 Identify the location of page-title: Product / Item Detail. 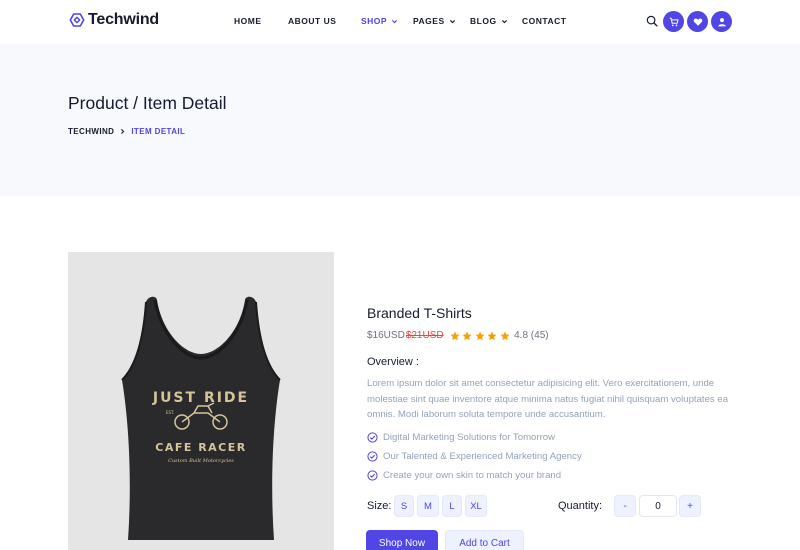
(147, 103).